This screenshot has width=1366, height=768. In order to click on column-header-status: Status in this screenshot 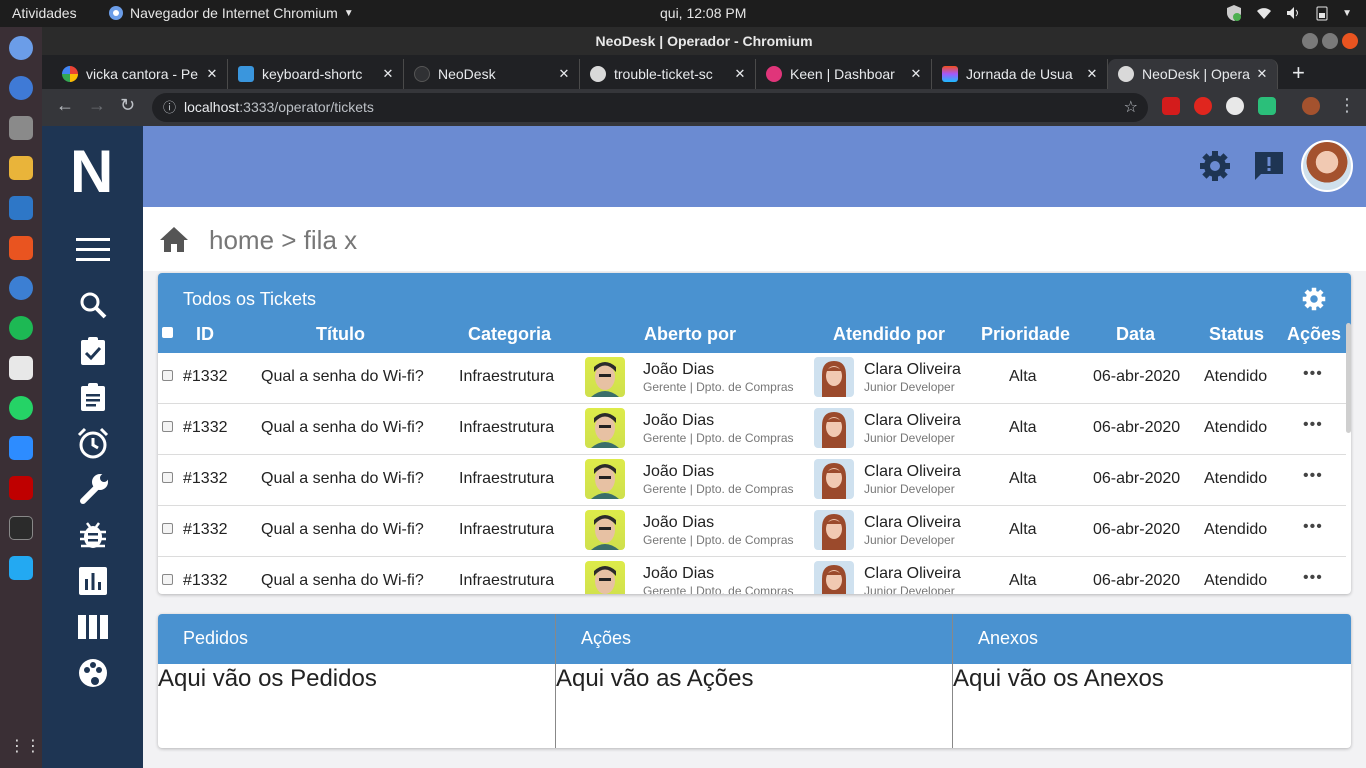, I will do `click(1236, 334)`.